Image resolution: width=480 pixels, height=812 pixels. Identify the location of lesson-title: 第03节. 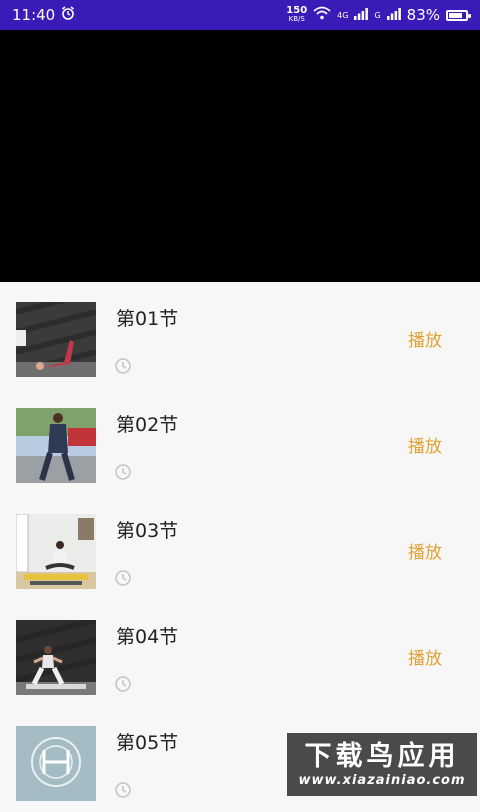
(147, 531).